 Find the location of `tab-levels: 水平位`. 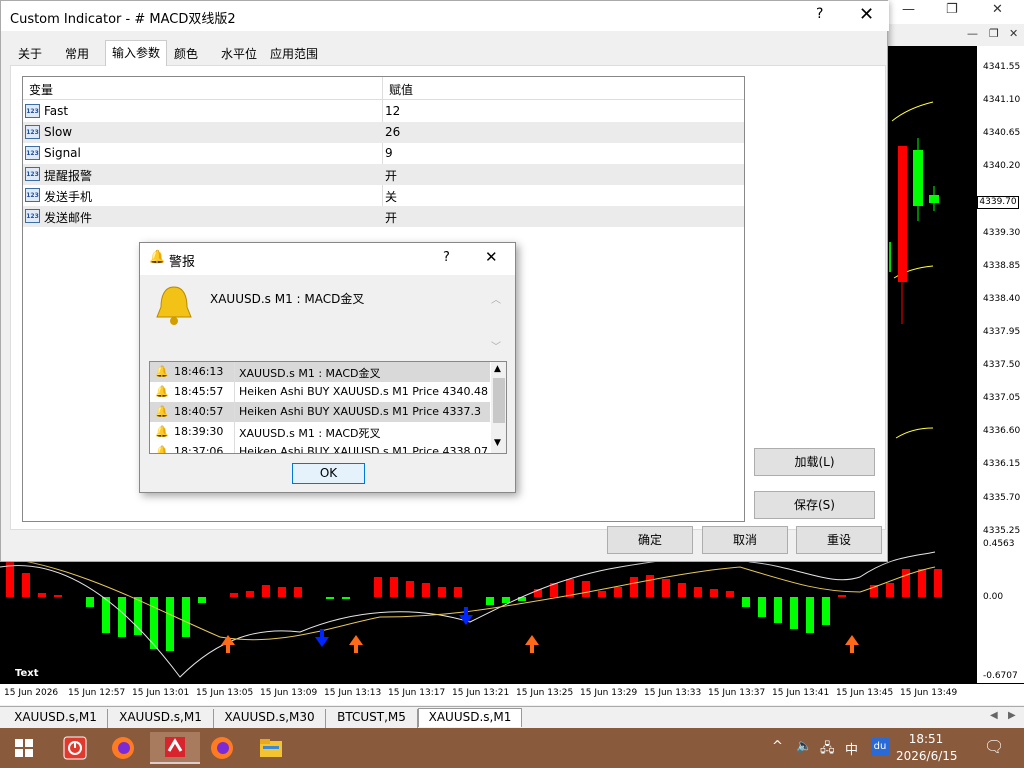

tab-levels: 水平位 is located at coordinates (239, 53).